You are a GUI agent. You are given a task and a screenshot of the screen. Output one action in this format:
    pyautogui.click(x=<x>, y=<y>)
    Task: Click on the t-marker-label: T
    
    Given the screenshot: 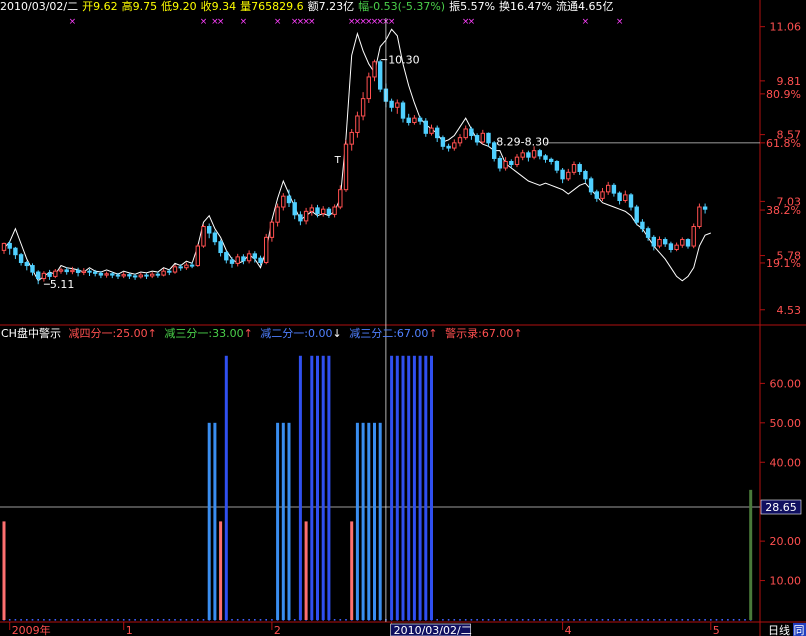 What is the action you would take?
    pyautogui.click(x=338, y=160)
    